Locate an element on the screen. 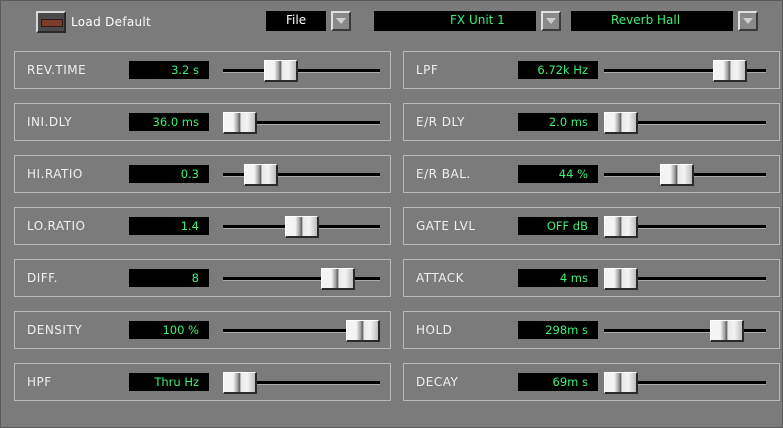 Image resolution: width=783 pixels, height=428 pixels. load-default-button is located at coordinates (51, 22).